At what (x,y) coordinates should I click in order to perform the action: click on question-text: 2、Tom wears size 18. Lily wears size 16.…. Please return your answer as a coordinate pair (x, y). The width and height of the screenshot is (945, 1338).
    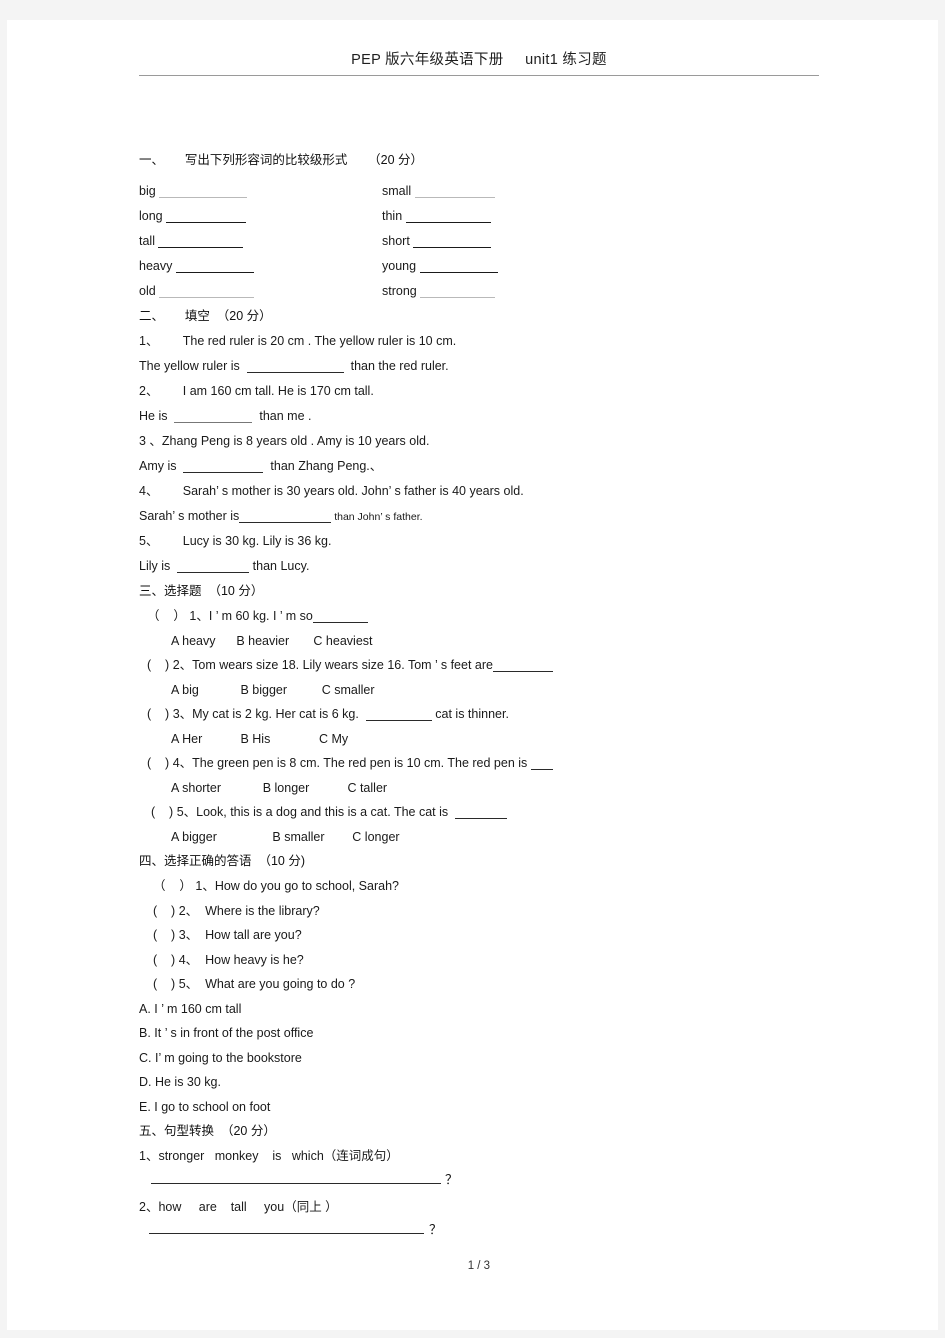
    Looking at the image, I should click on (331, 665).